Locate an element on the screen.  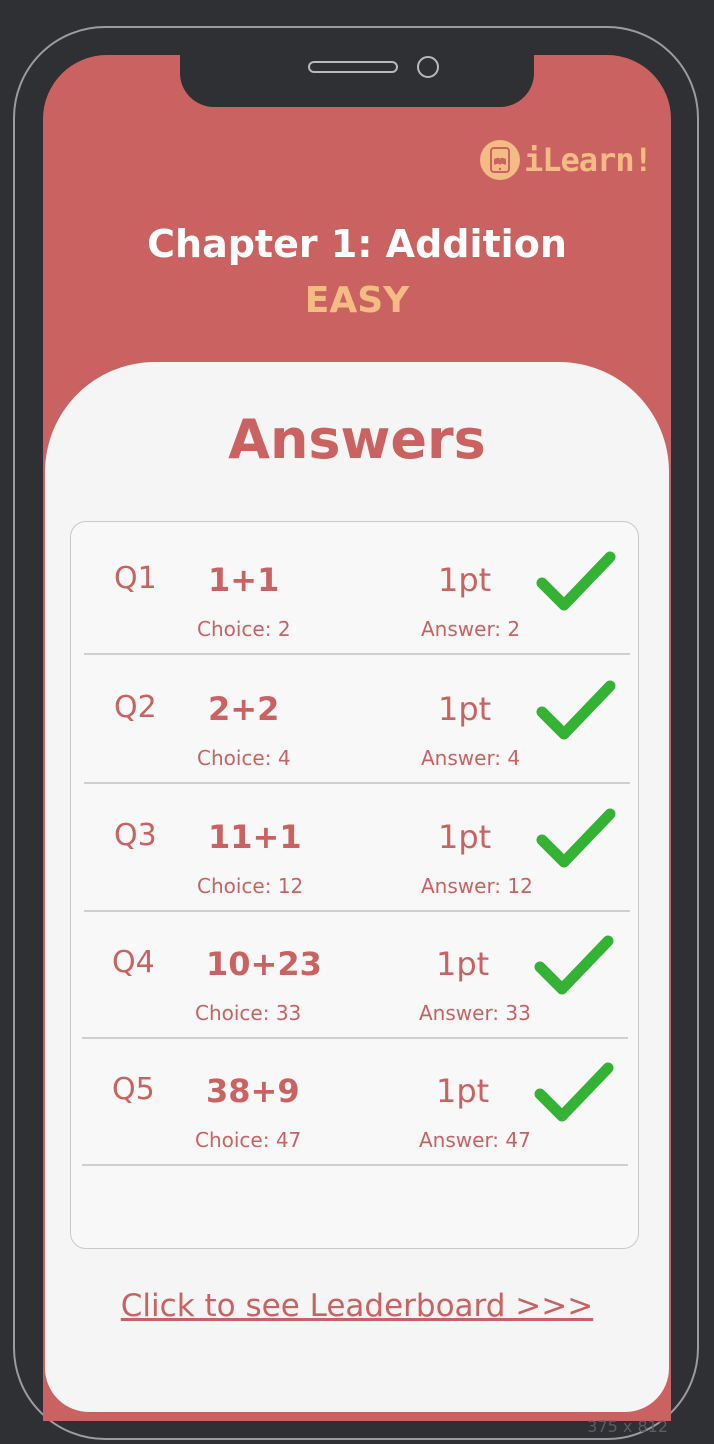
user-choice: Choice: 4 is located at coordinates (244, 758).